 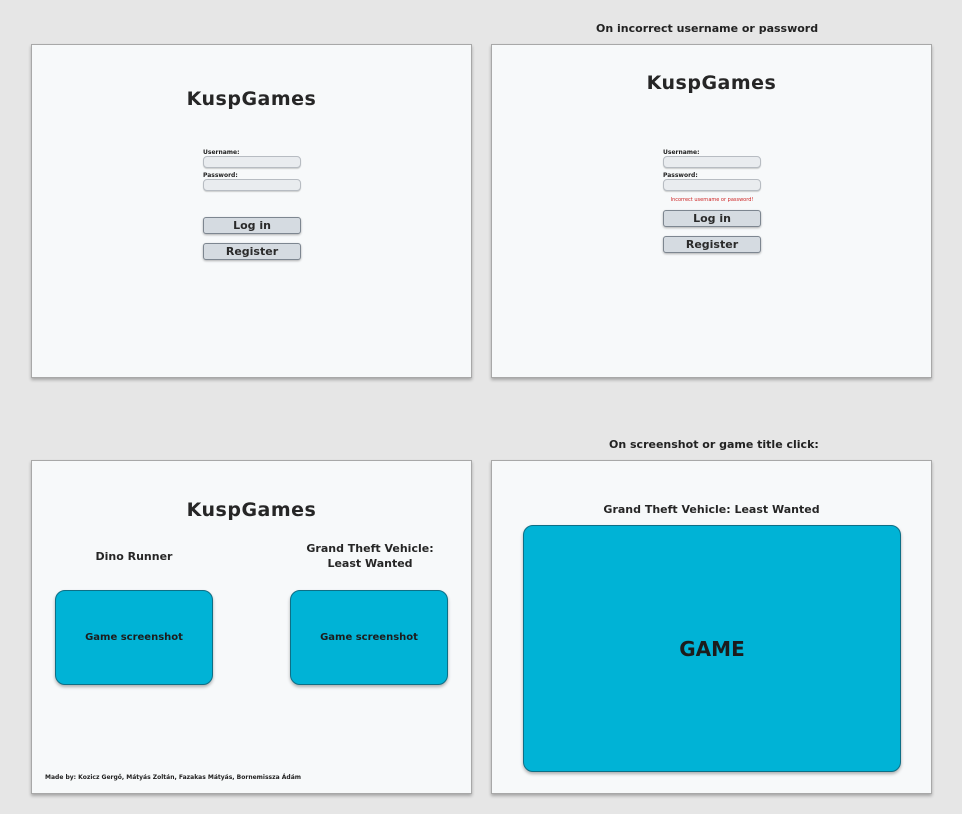 What do you see at coordinates (369, 637) in the screenshot?
I see `game-screenshot-gtv: Game screenshot` at bounding box center [369, 637].